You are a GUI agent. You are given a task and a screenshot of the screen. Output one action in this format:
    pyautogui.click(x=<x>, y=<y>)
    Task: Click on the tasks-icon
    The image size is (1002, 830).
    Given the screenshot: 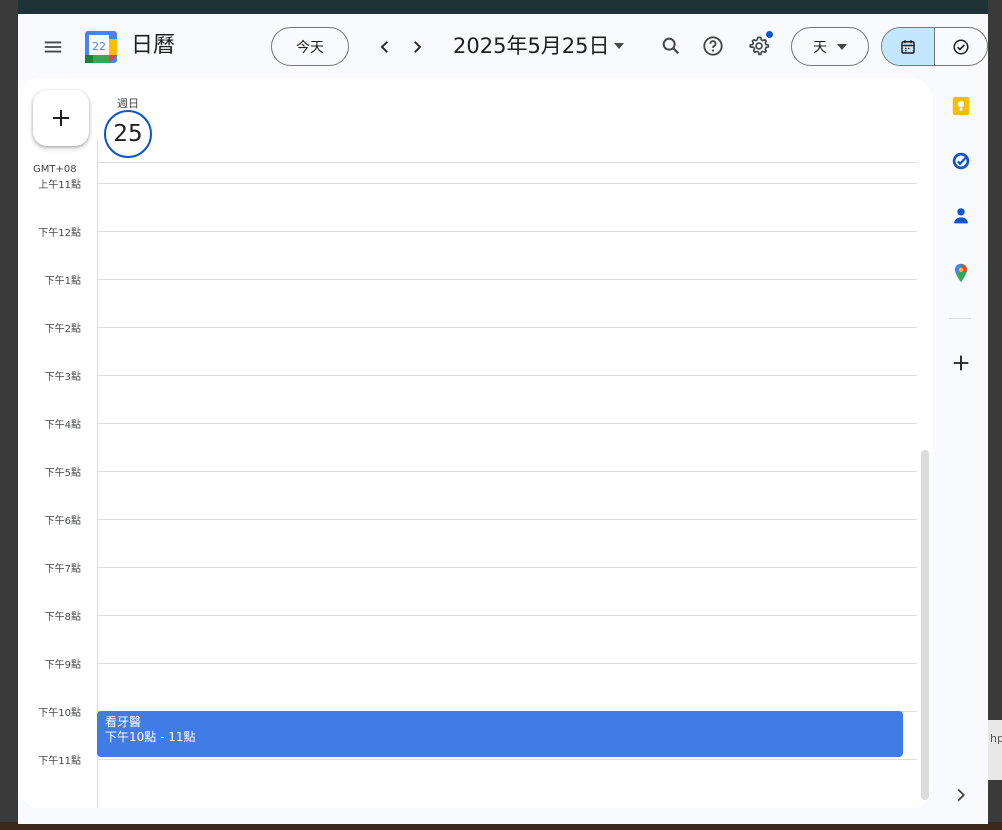 What is the action you would take?
    pyautogui.click(x=961, y=161)
    